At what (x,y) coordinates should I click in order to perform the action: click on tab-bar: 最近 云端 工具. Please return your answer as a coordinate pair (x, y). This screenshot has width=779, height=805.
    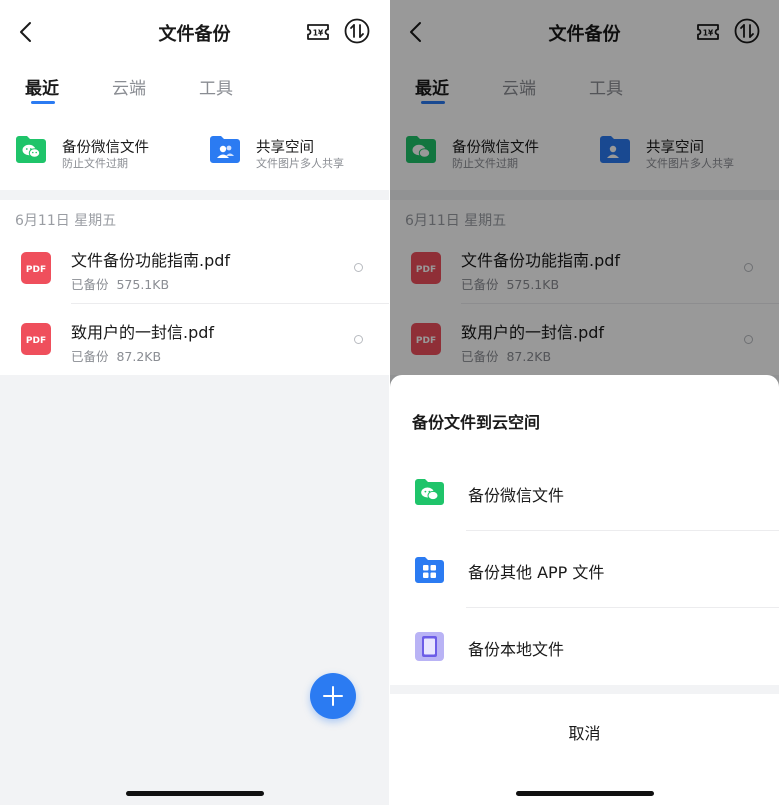
    Looking at the image, I should click on (194, 90).